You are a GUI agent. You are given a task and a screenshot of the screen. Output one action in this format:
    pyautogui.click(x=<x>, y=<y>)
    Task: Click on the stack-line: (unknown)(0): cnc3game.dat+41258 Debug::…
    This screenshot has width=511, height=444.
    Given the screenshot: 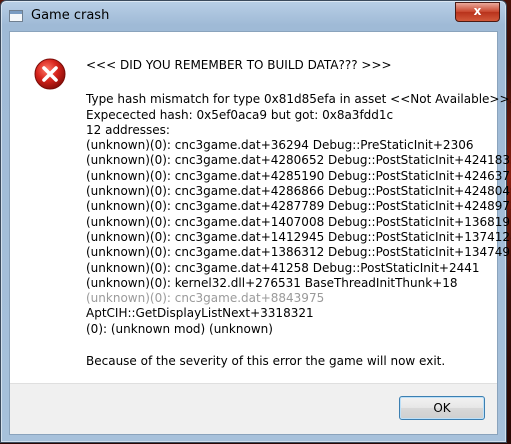 What is the action you would take?
    pyautogui.click(x=283, y=267)
    